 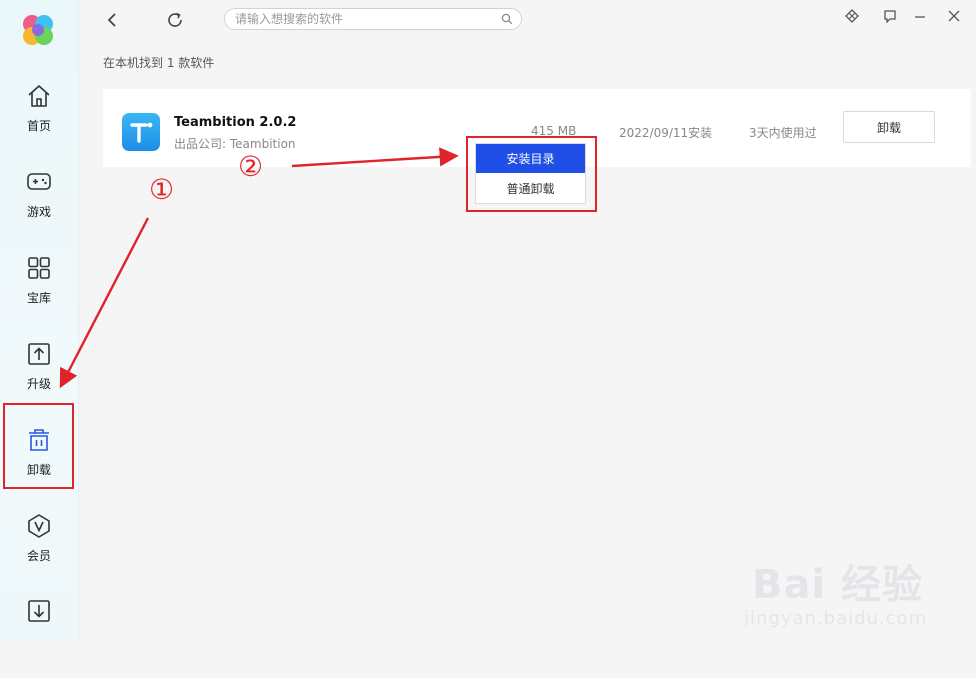 I want to click on sidebar-item-home: 首页, so click(x=39, y=123).